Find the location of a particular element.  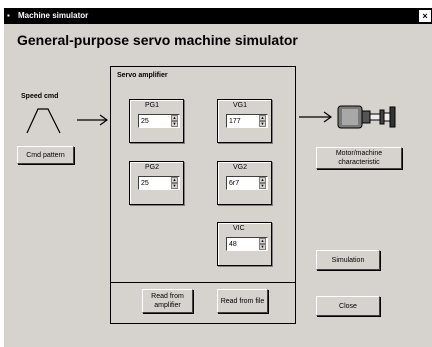

pg1-label: PG1 is located at coordinates (152, 105).